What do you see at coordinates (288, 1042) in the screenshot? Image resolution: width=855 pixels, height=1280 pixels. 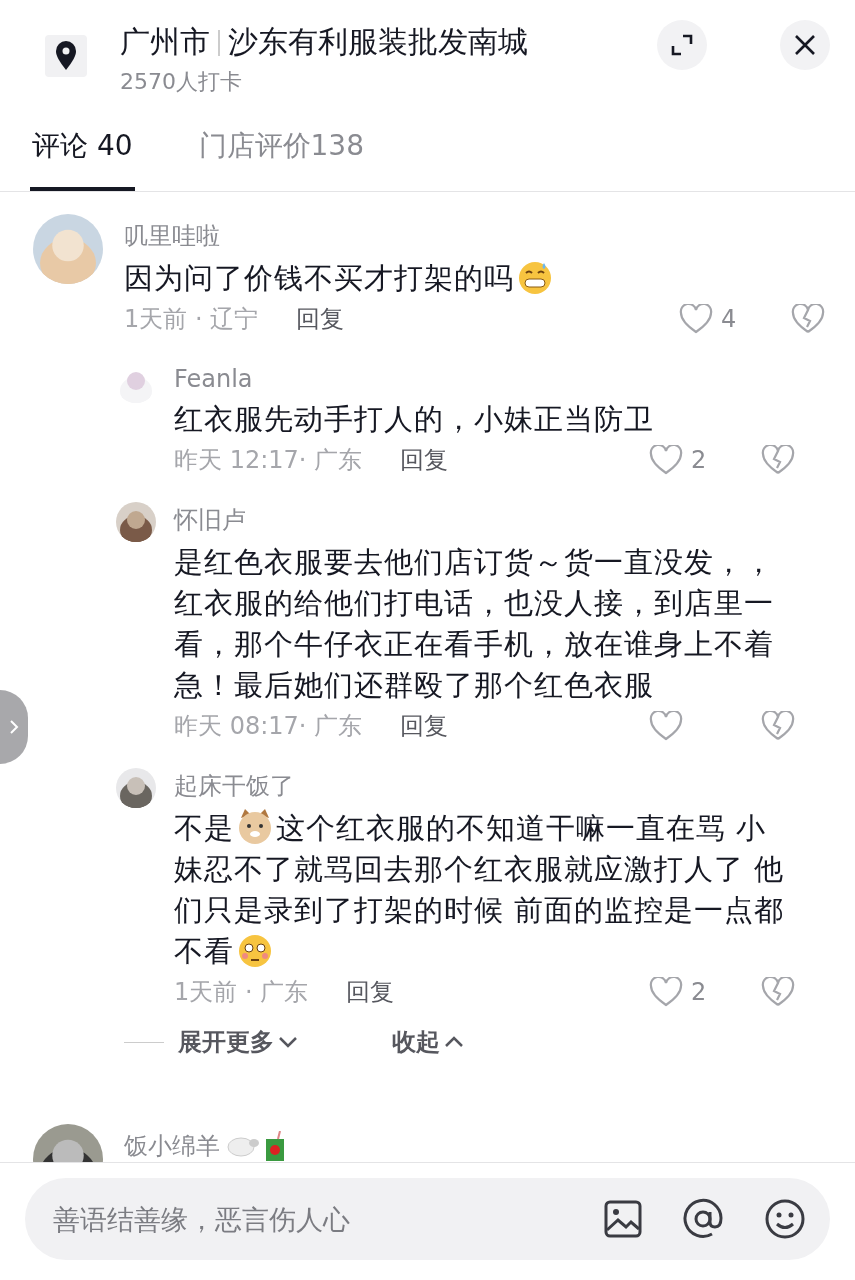 I see `chevron-down-icon` at bounding box center [288, 1042].